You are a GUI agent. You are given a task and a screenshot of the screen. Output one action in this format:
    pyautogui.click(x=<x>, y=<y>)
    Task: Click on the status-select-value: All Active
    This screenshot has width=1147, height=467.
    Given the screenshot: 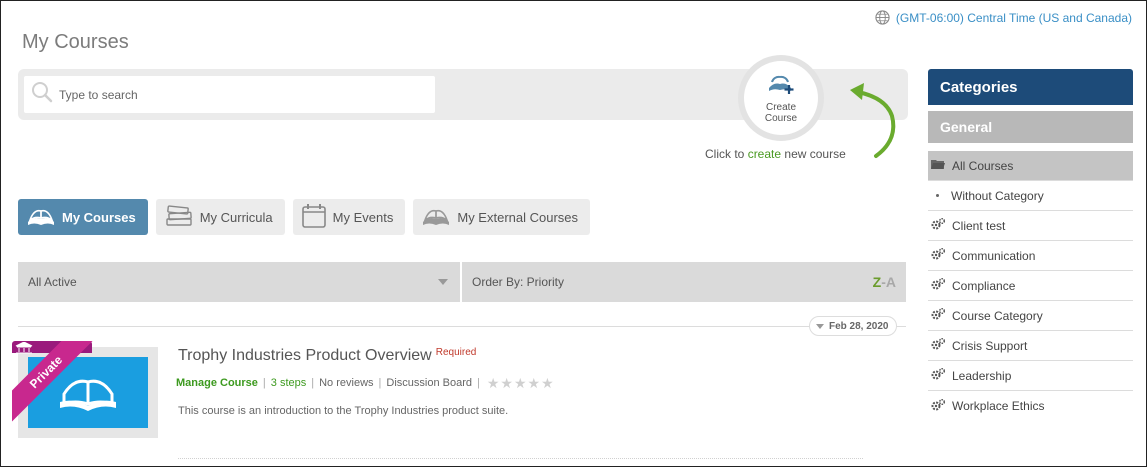 What is the action you would take?
    pyautogui.click(x=52, y=282)
    